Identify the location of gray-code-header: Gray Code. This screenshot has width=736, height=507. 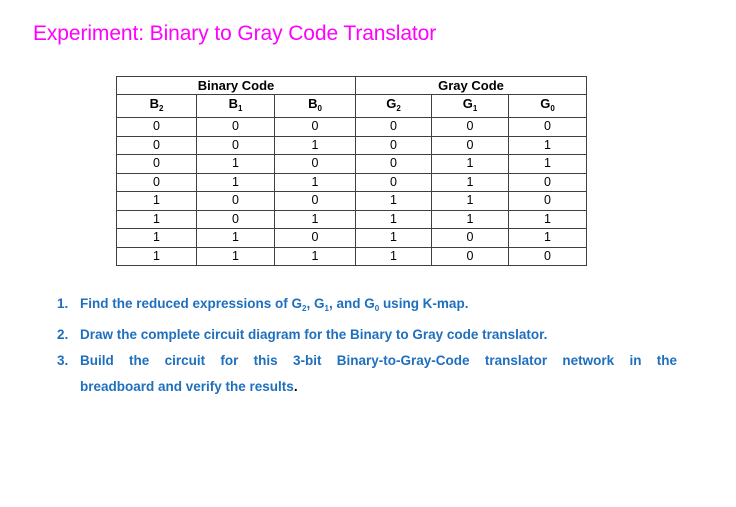
(471, 85).